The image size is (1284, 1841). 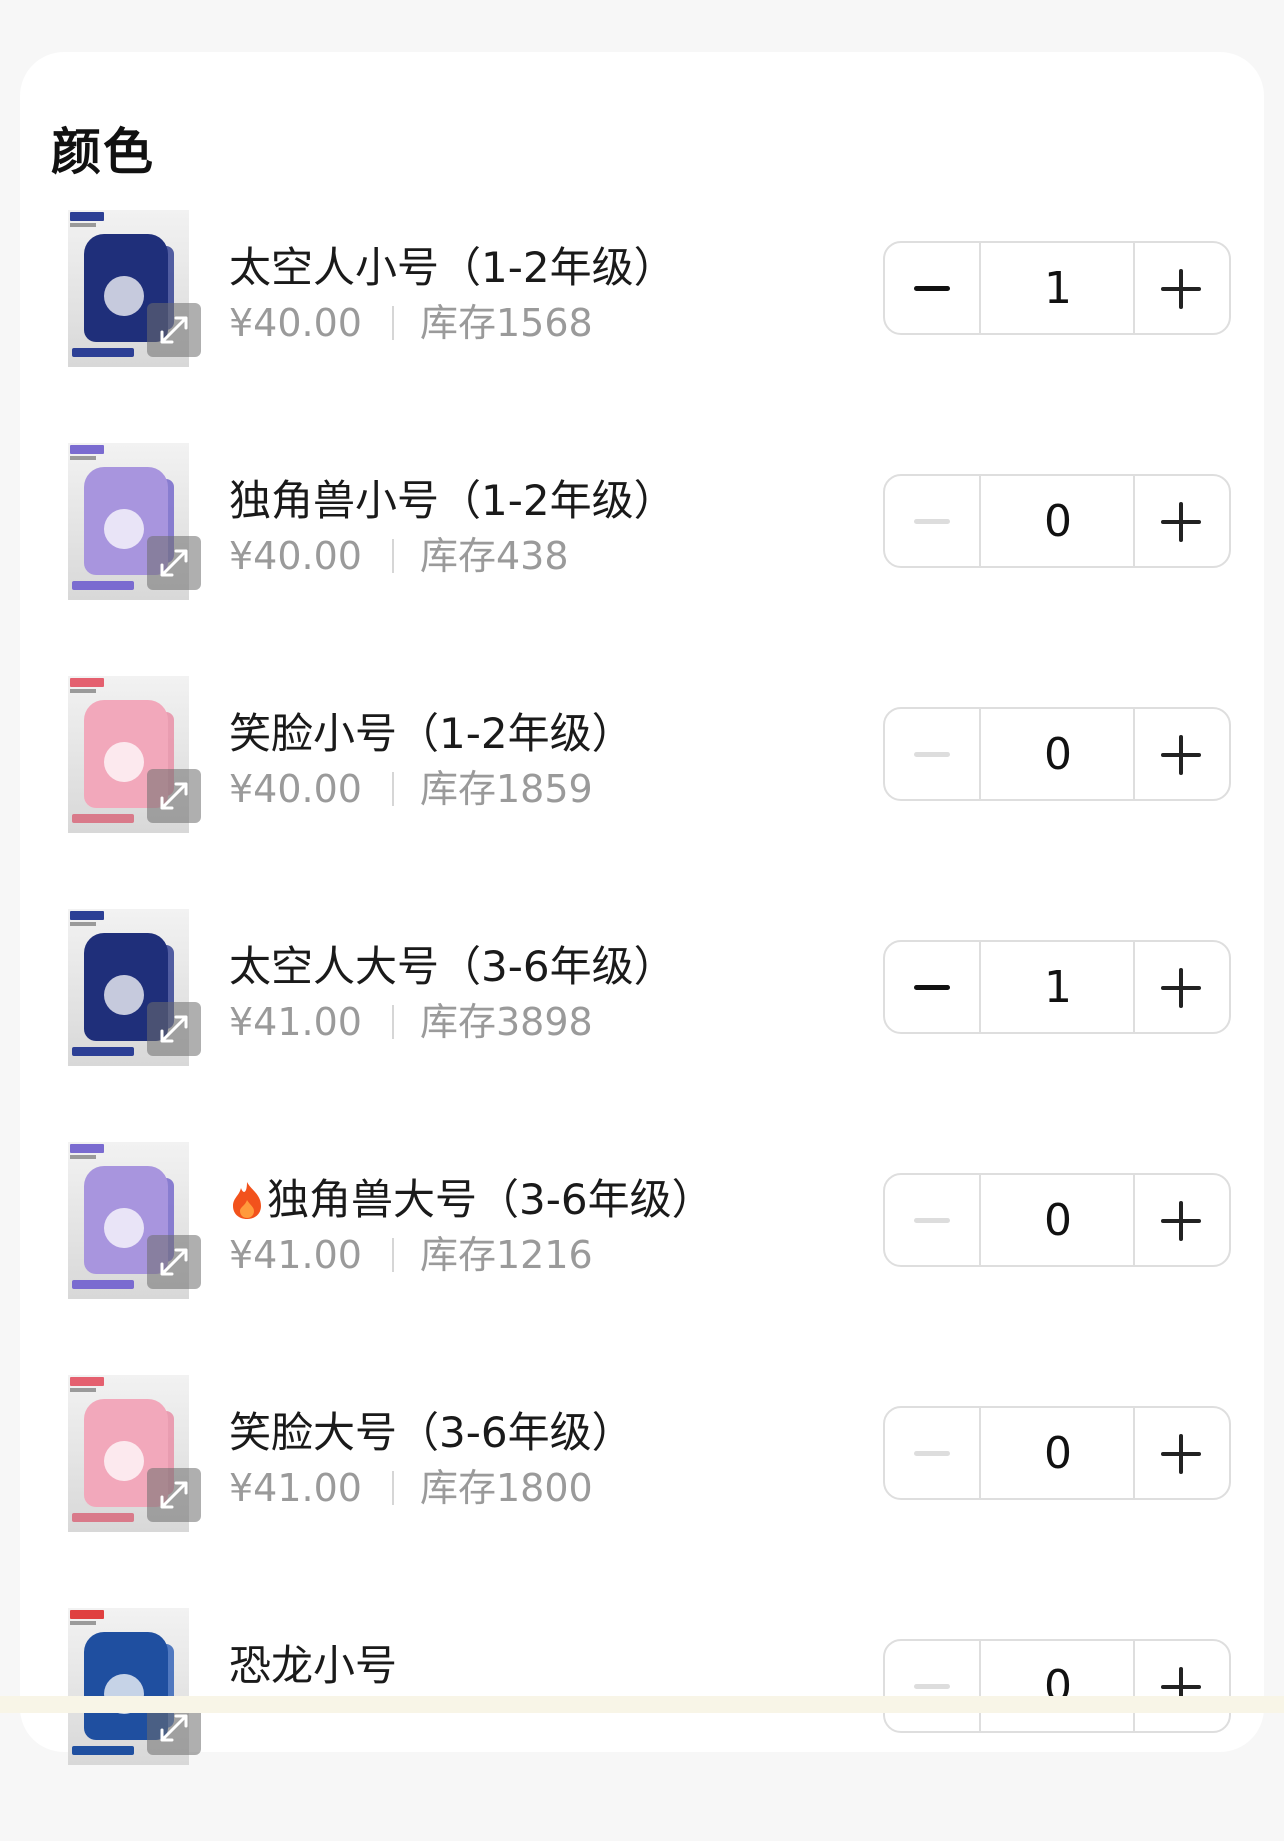 I want to click on fire-icon, so click(x=247, y=1200).